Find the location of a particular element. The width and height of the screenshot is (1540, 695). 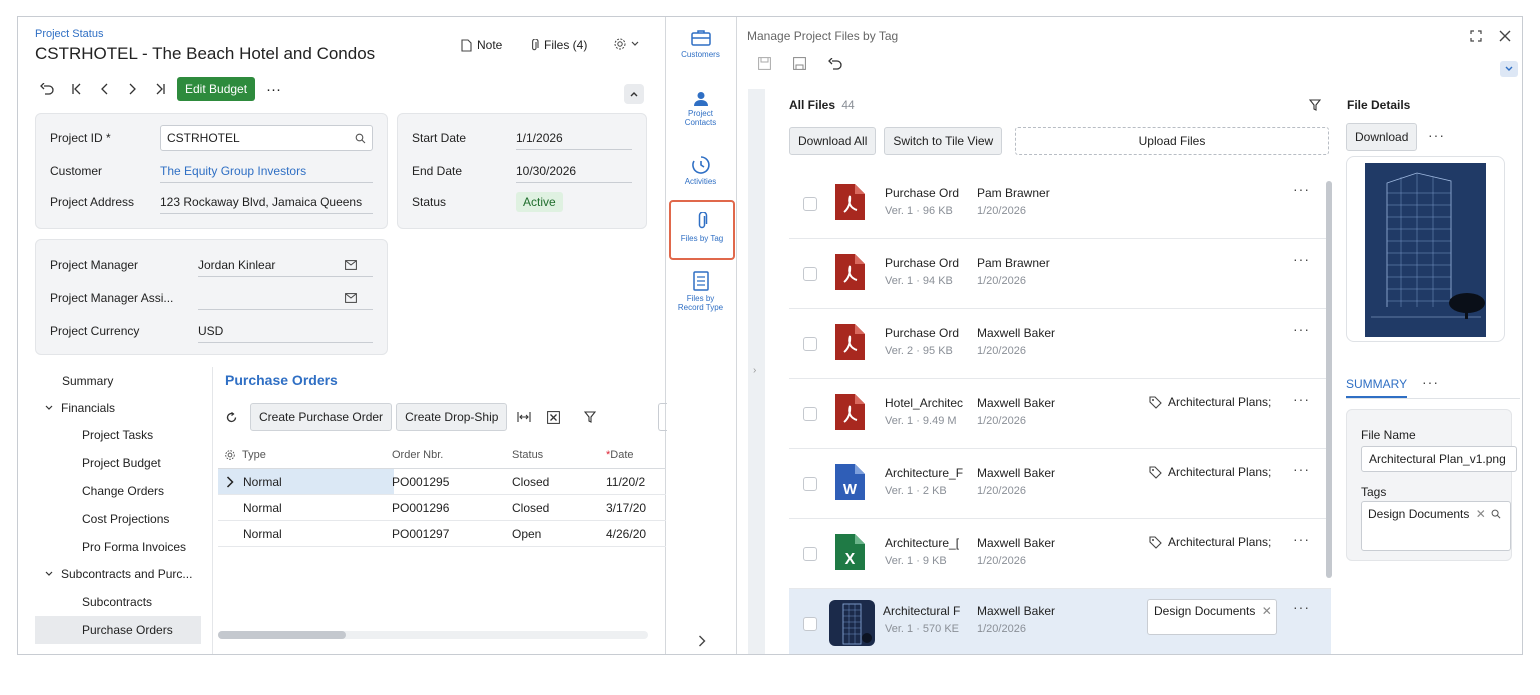

fit-columns-icon is located at coordinates (524, 417).